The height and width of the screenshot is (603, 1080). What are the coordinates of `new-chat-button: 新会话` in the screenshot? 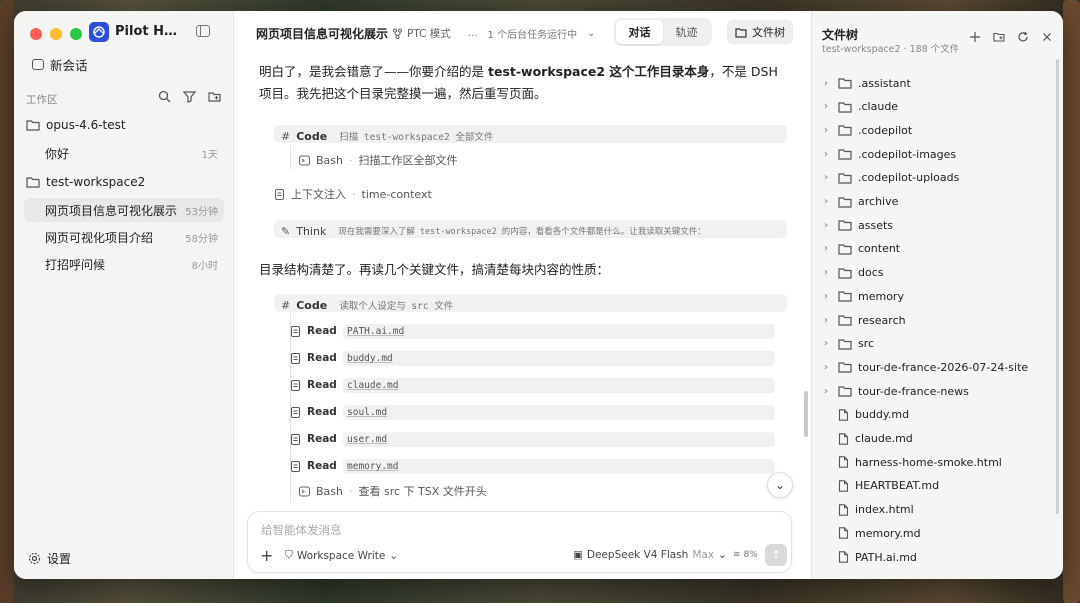 It's located at (60, 64).